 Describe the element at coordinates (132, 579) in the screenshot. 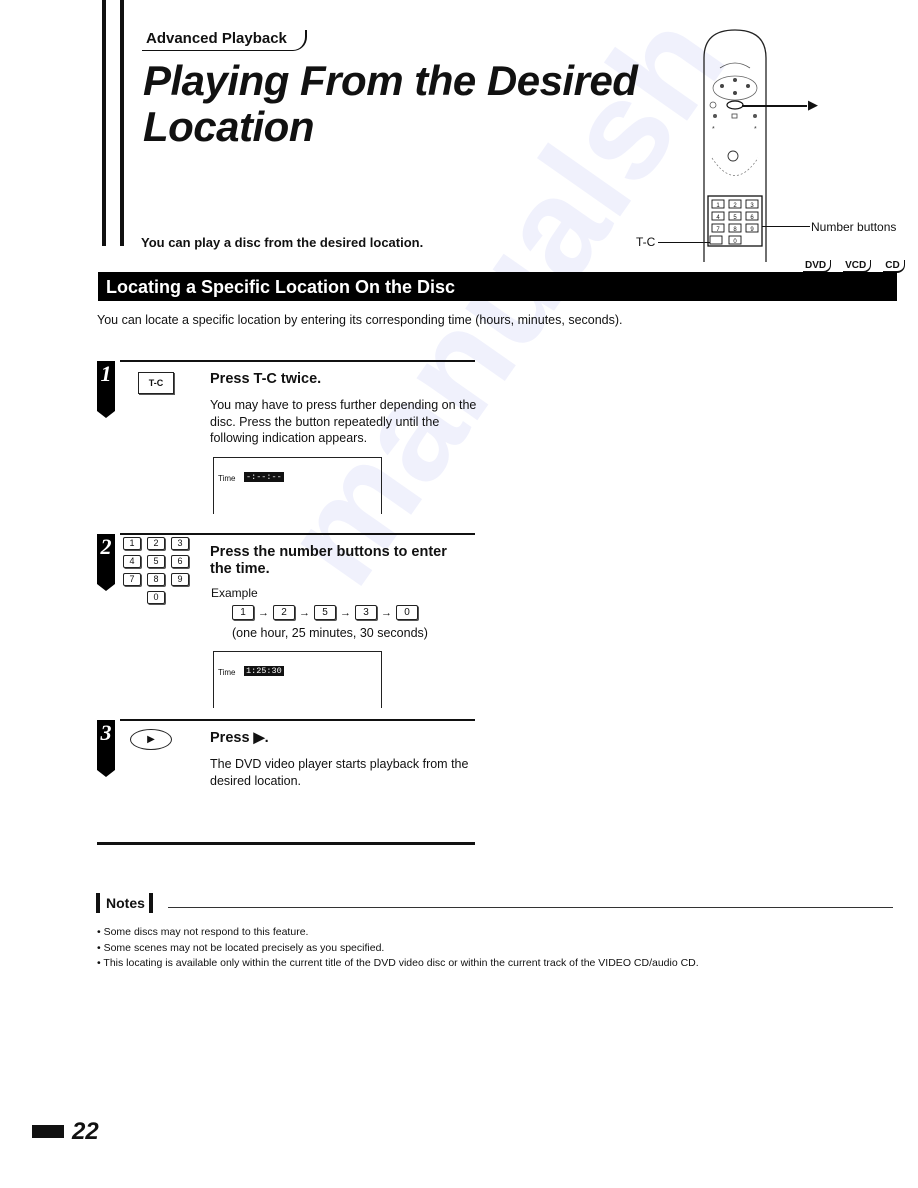

I see `key-7: 7` at that location.